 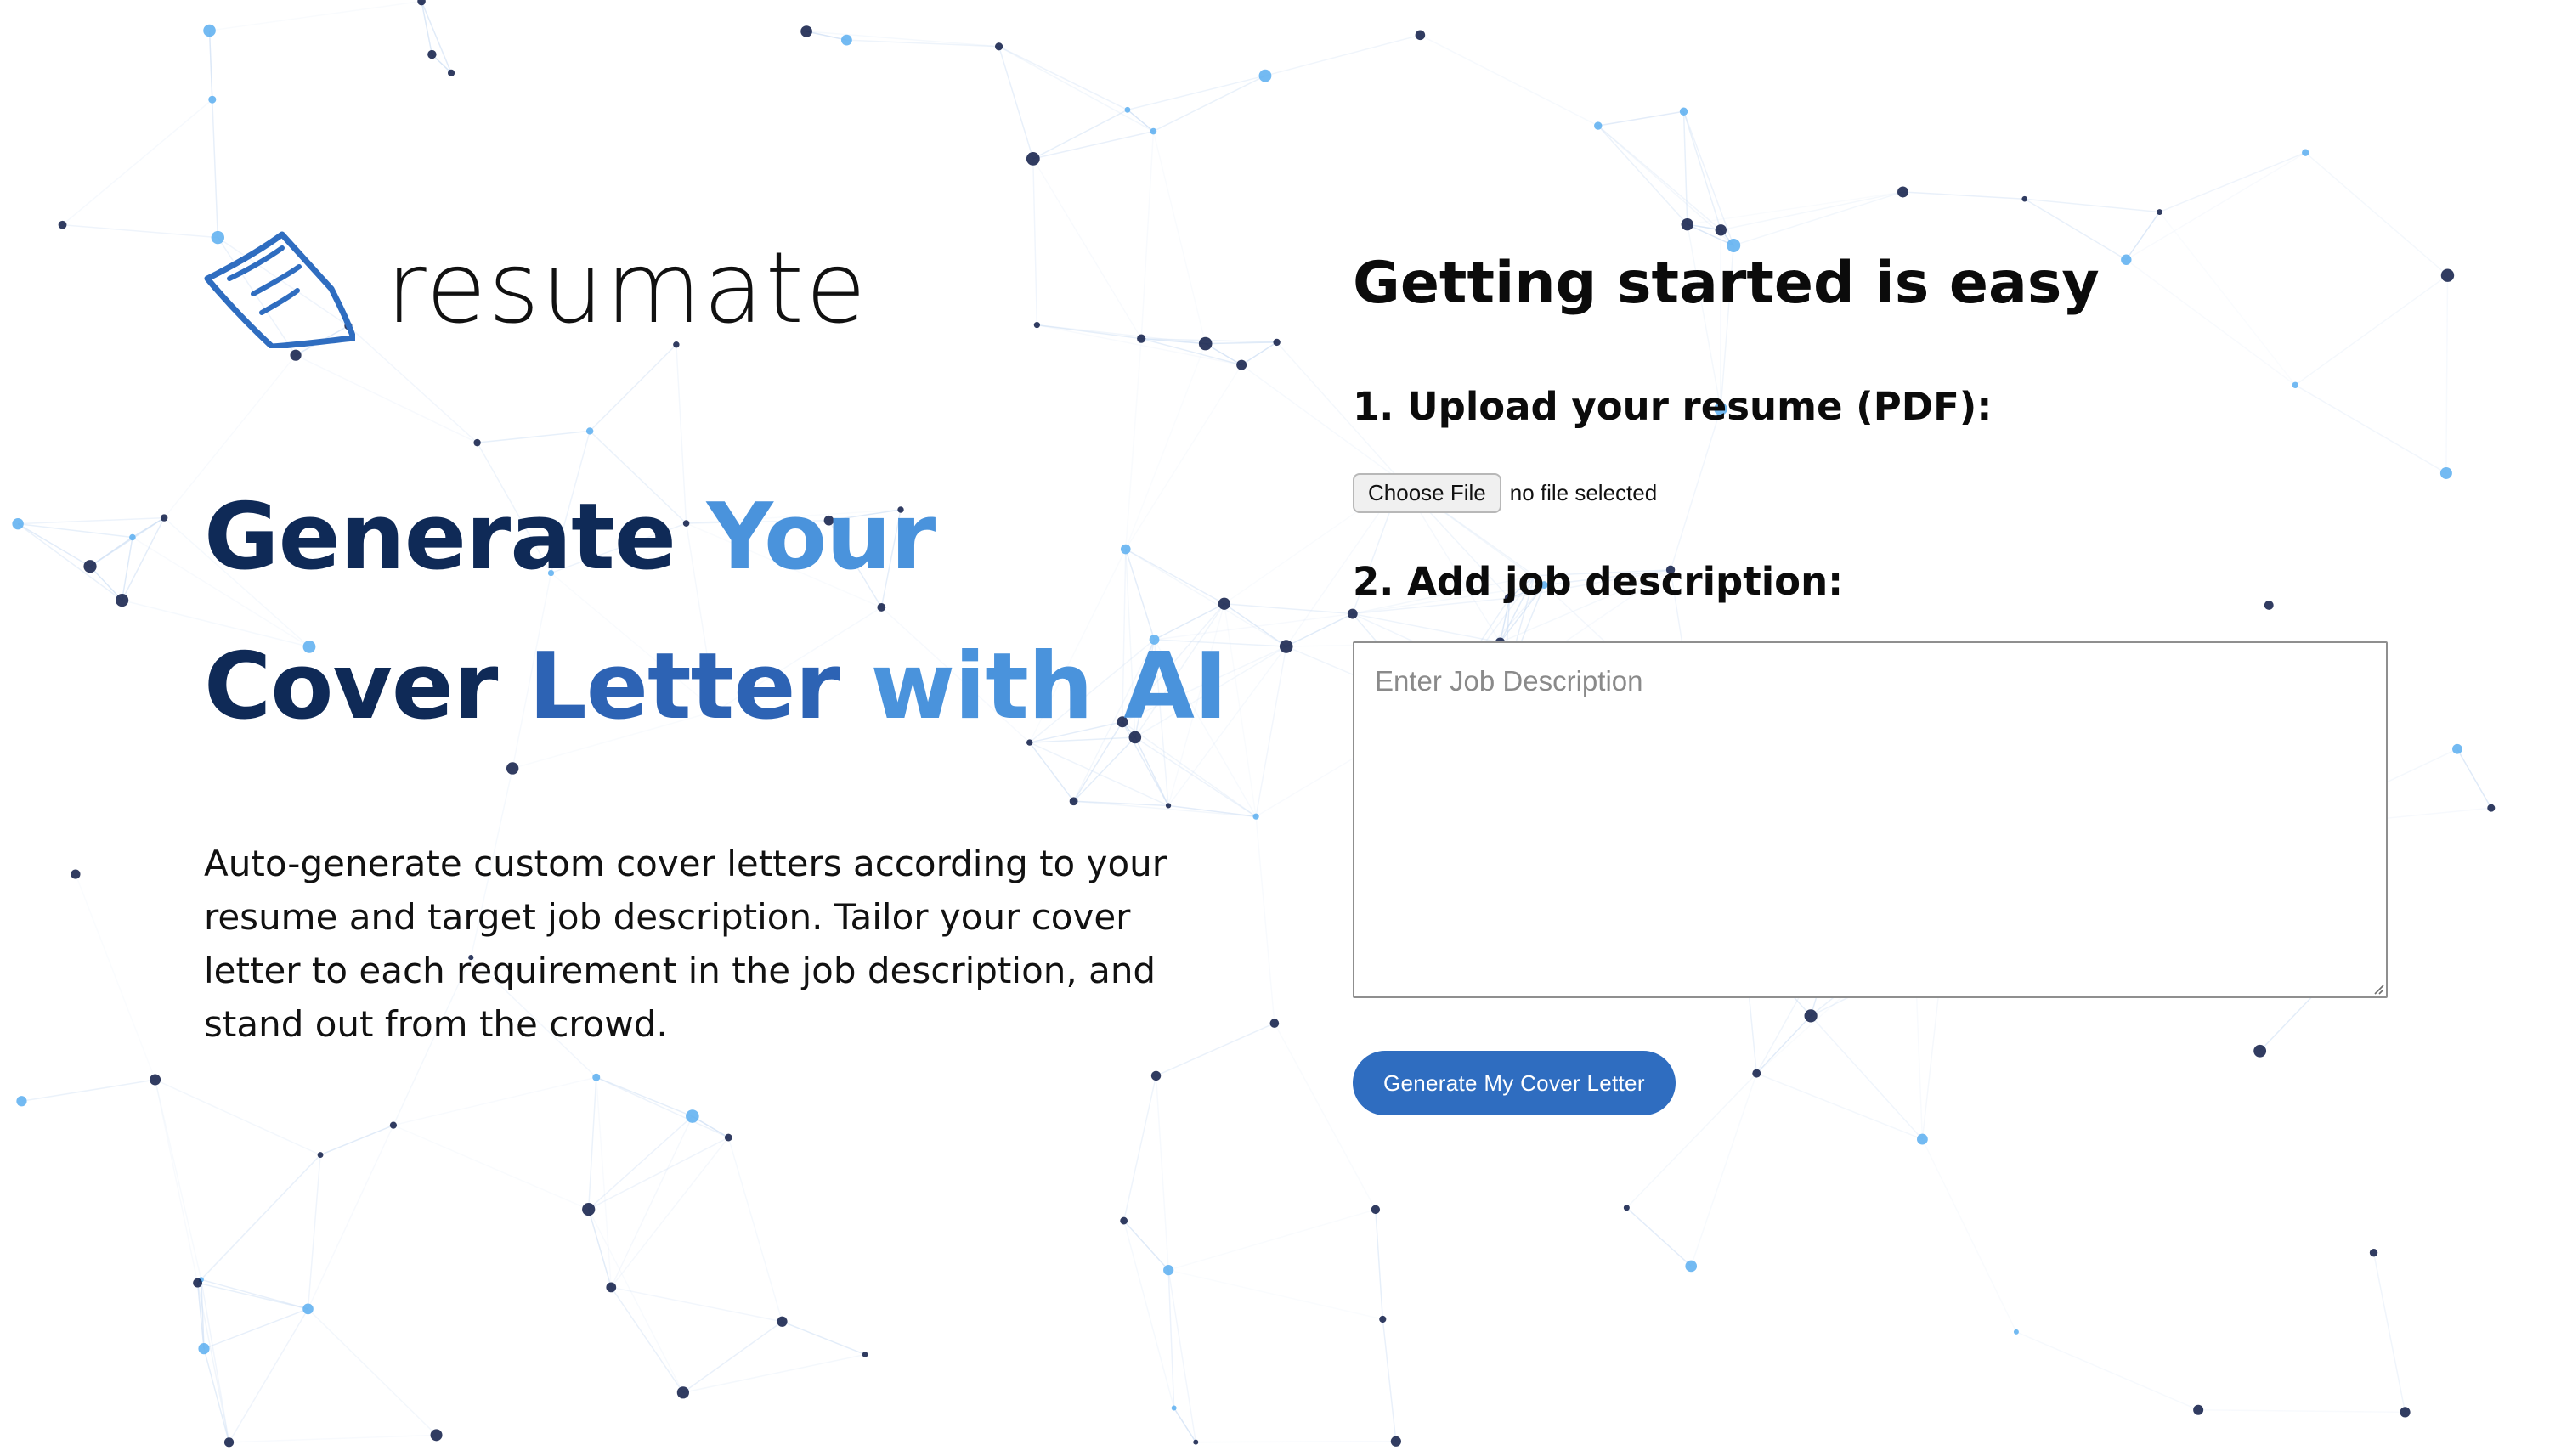 I want to click on choose-file-button: Choose File, so click(x=1427, y=493).